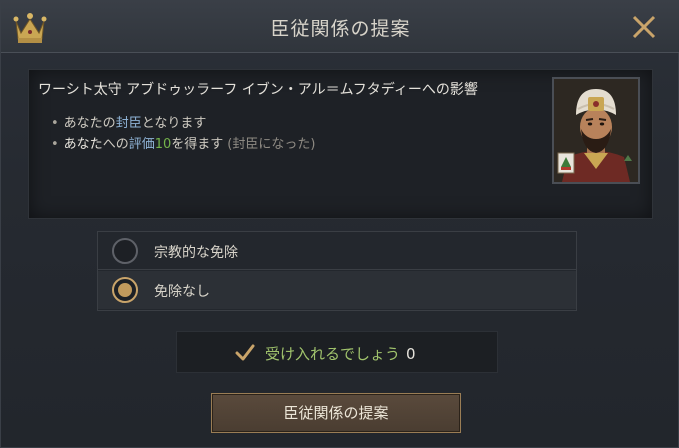 The image size is (679, 448). I want to click on propose-vassalage-button: 臣従関係の提案, so click(336, 413).